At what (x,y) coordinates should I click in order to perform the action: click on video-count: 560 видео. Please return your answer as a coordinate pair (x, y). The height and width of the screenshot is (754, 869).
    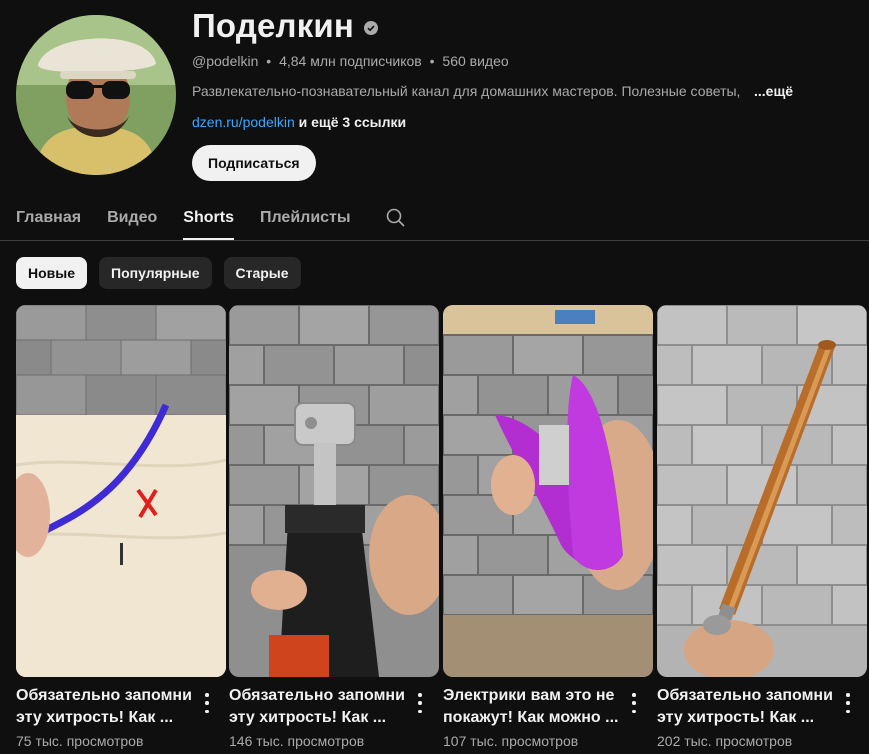
    Looking at the image, I should click on (475, 61).